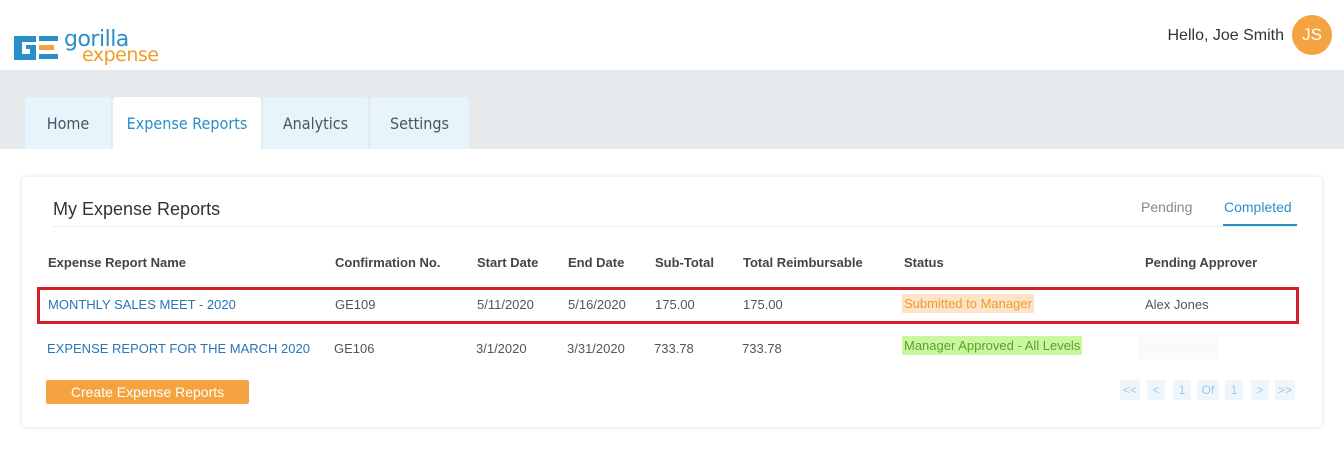 The height and width of the screenshot is (450, 1344). What do you see at coordinates (1177, 304) in the screenshot?
I see `pending-approver: Alex Jones` at bounding box center [1177, 304].